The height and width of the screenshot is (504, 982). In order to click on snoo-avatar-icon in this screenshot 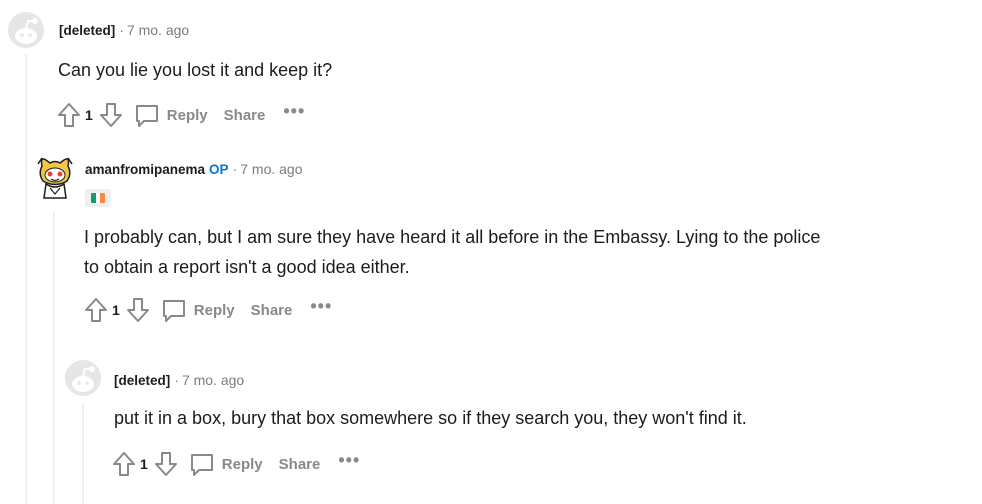, I will do `click(55, 178)`.